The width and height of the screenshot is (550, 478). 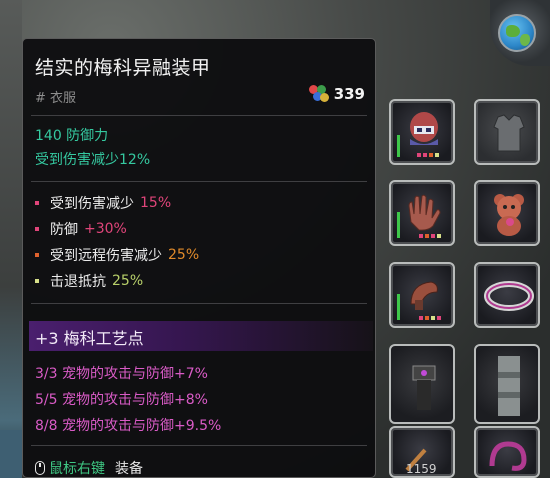 I want to click on teddy-bear-icon, so click(x=509, y=215).